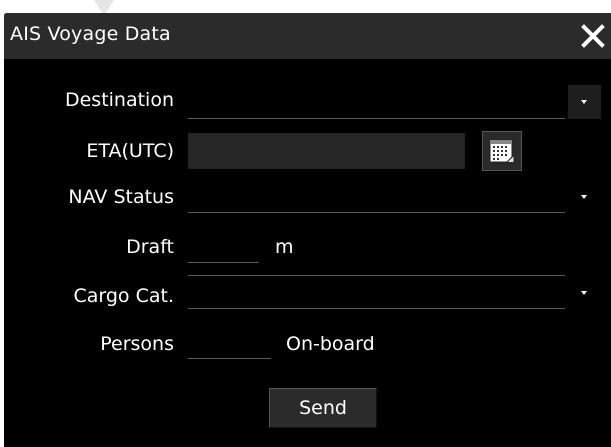 This screenshot has height=447, width=611. What do you see at coordinates (326, 151) in the screenshot?
I see `eta-input` at bounding box center [326, 151].